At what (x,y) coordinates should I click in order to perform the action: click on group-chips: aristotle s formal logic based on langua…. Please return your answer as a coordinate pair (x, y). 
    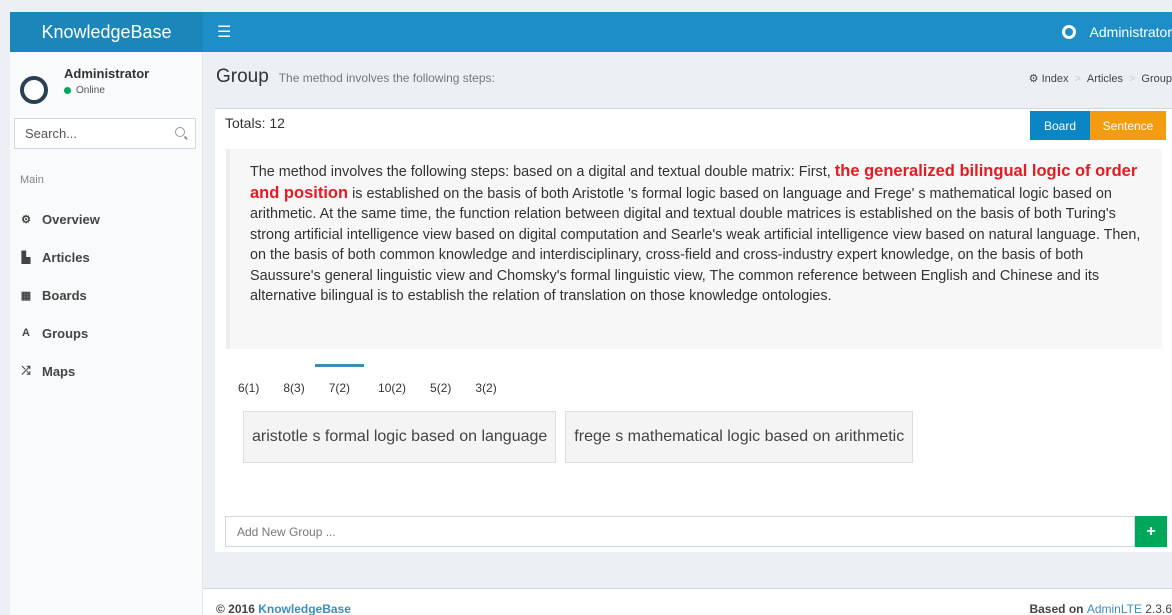
    Looking at the image, I should click on (582, 437).